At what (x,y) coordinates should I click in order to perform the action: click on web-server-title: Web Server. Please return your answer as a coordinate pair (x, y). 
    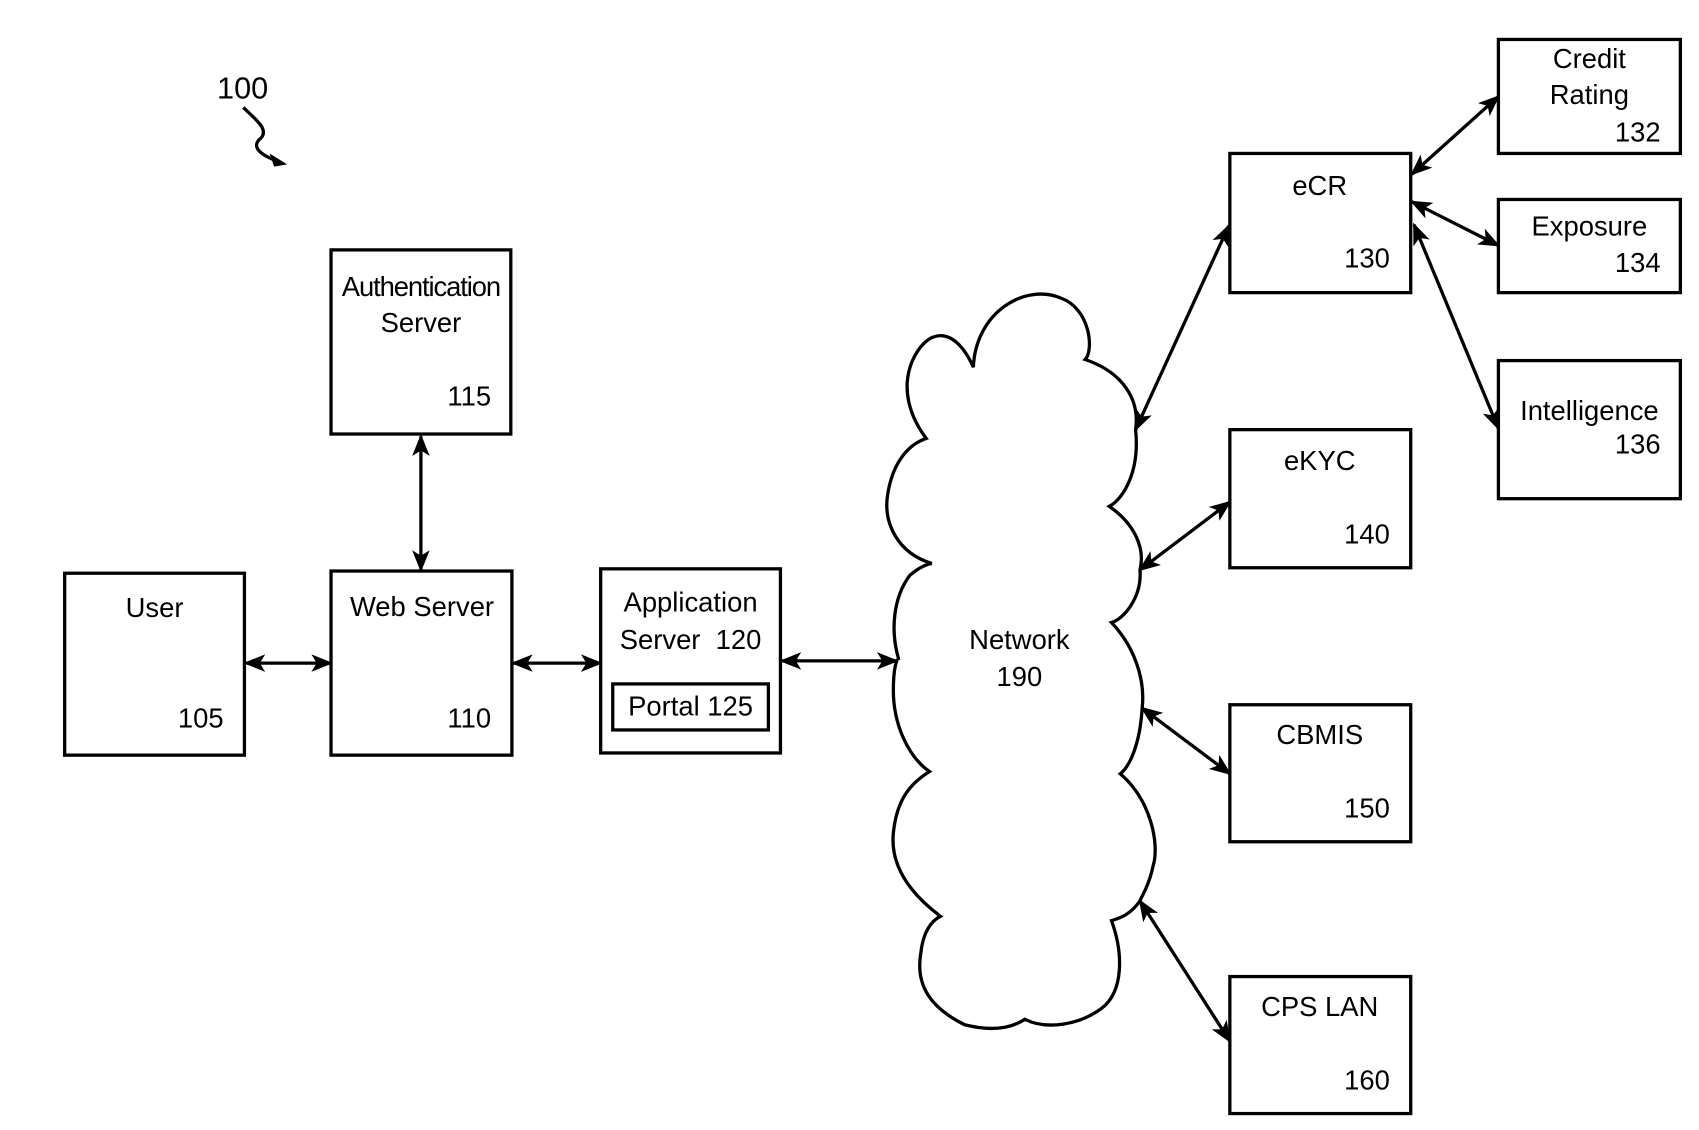
    Looking at the image, I should click on (422, 606).